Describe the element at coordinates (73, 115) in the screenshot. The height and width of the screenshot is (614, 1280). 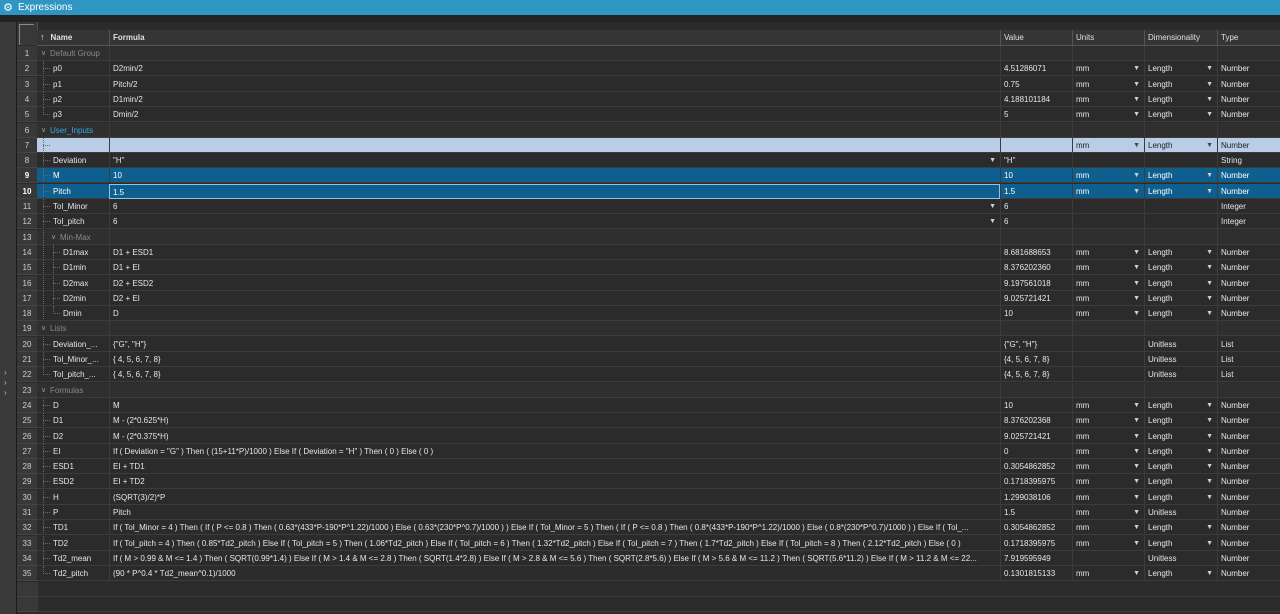
I see `name-cell: p3` at that location.